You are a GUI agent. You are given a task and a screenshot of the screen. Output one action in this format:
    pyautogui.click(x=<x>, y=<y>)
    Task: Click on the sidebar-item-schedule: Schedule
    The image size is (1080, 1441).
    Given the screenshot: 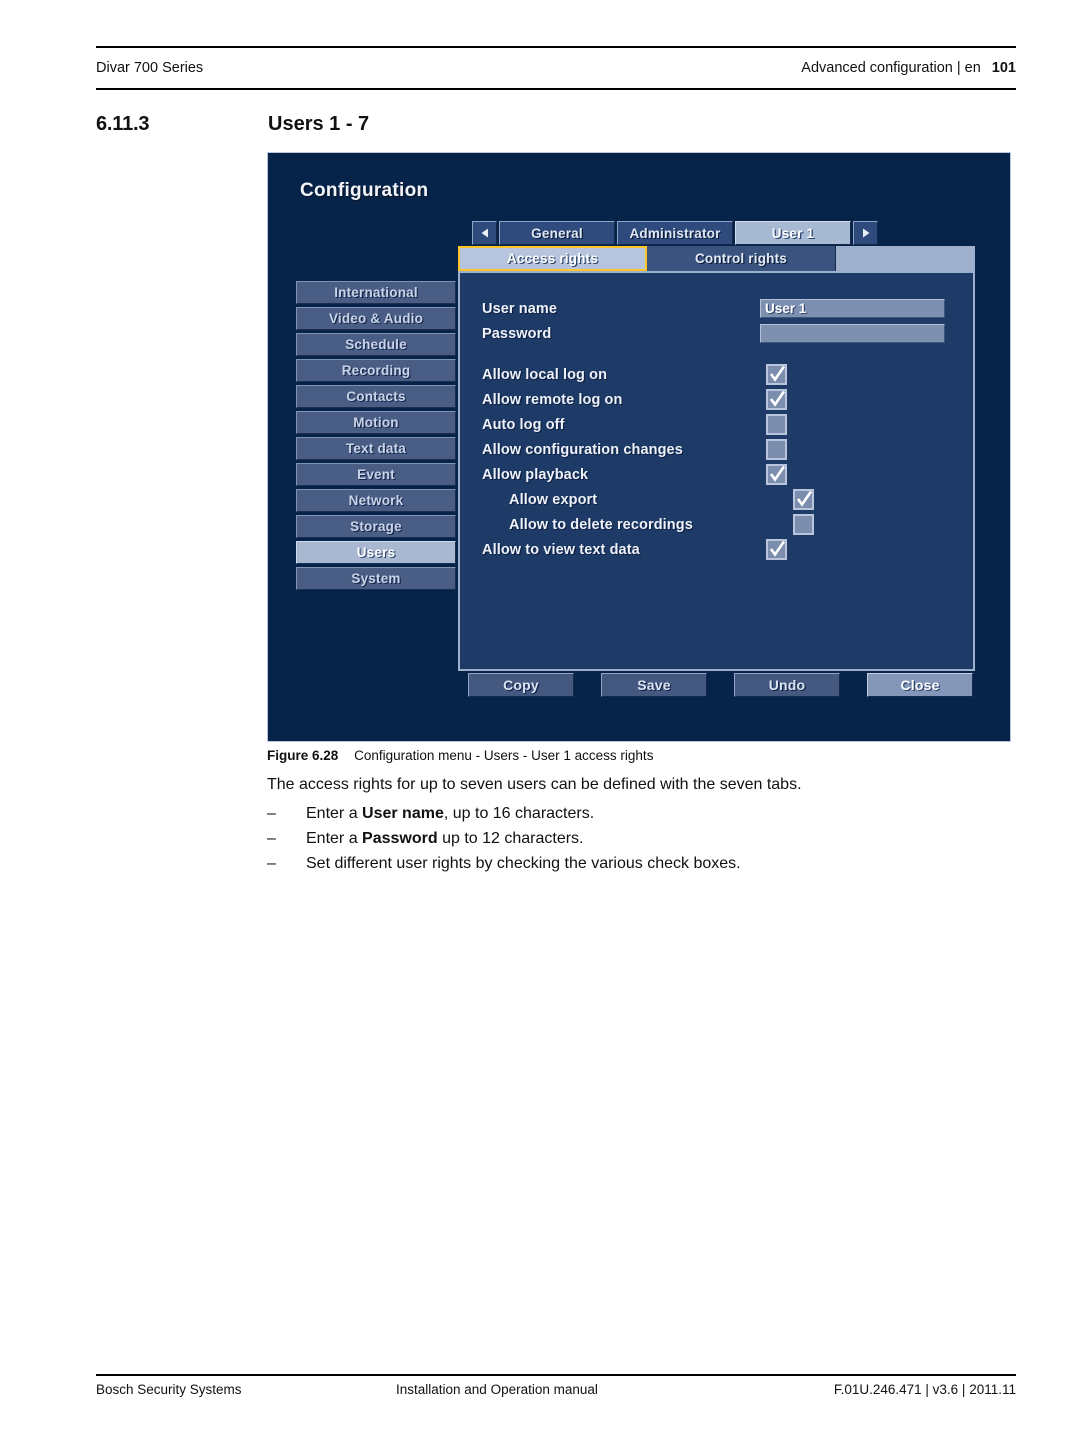 What is the action you would take?
    pyautogui.click(x=376, y=344)
    